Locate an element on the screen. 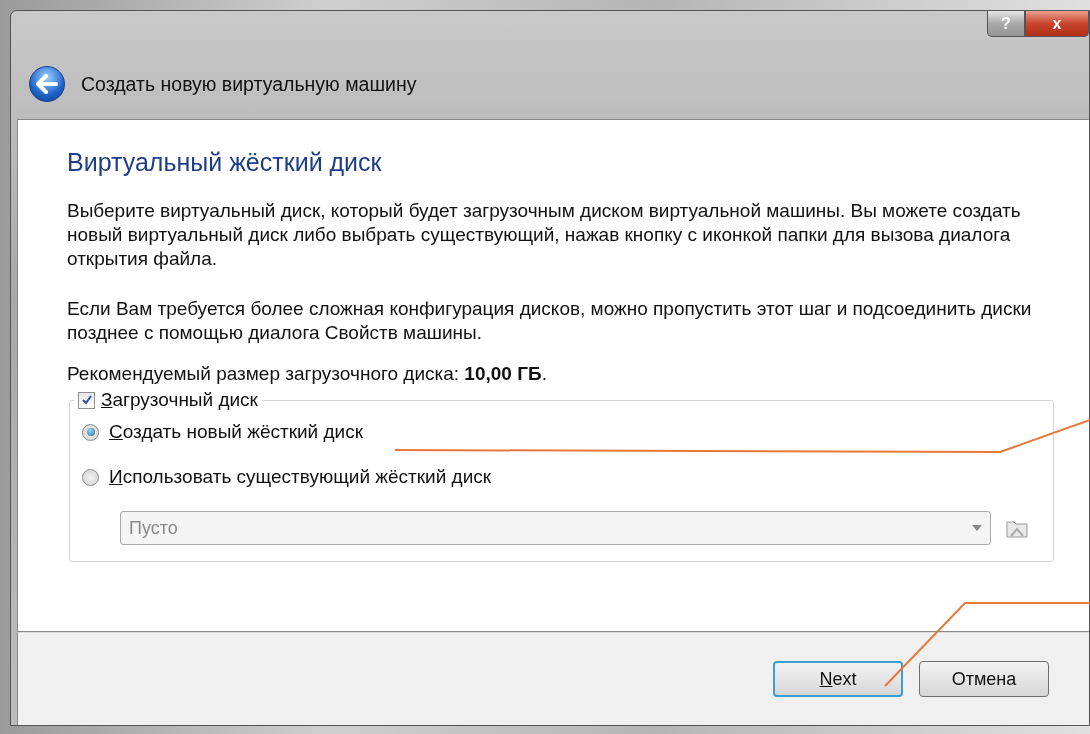 The height and width of the screenshot is (734, 1090). recommended-size-text: Рекомендуемый размер загрузочного диска: 10,00 ГБ. is located at coordinates (307, 374).